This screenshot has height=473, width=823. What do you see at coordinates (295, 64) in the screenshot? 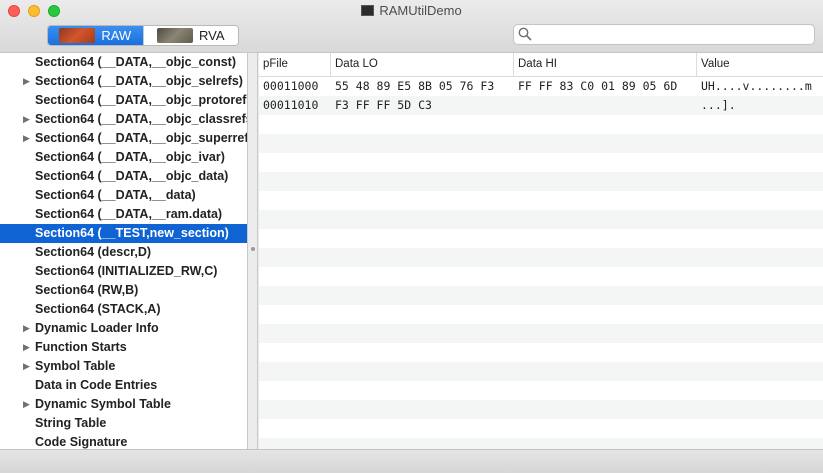
I see `column-header-pfile: pFile` at bounding box center [295, 64].